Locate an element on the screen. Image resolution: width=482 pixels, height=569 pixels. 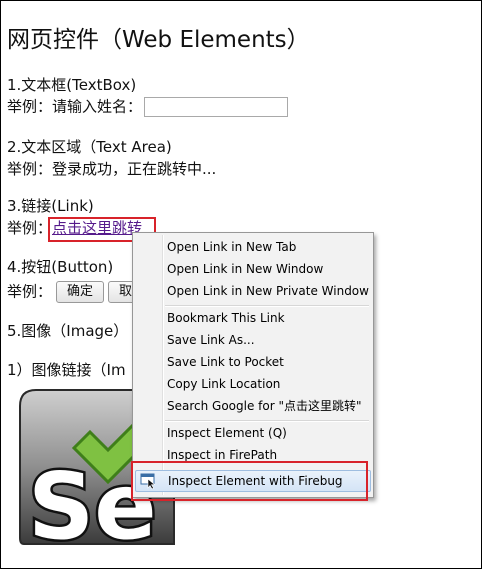
menu-open-new-window: Open Link in New Window is located at coordinates (253, 269).